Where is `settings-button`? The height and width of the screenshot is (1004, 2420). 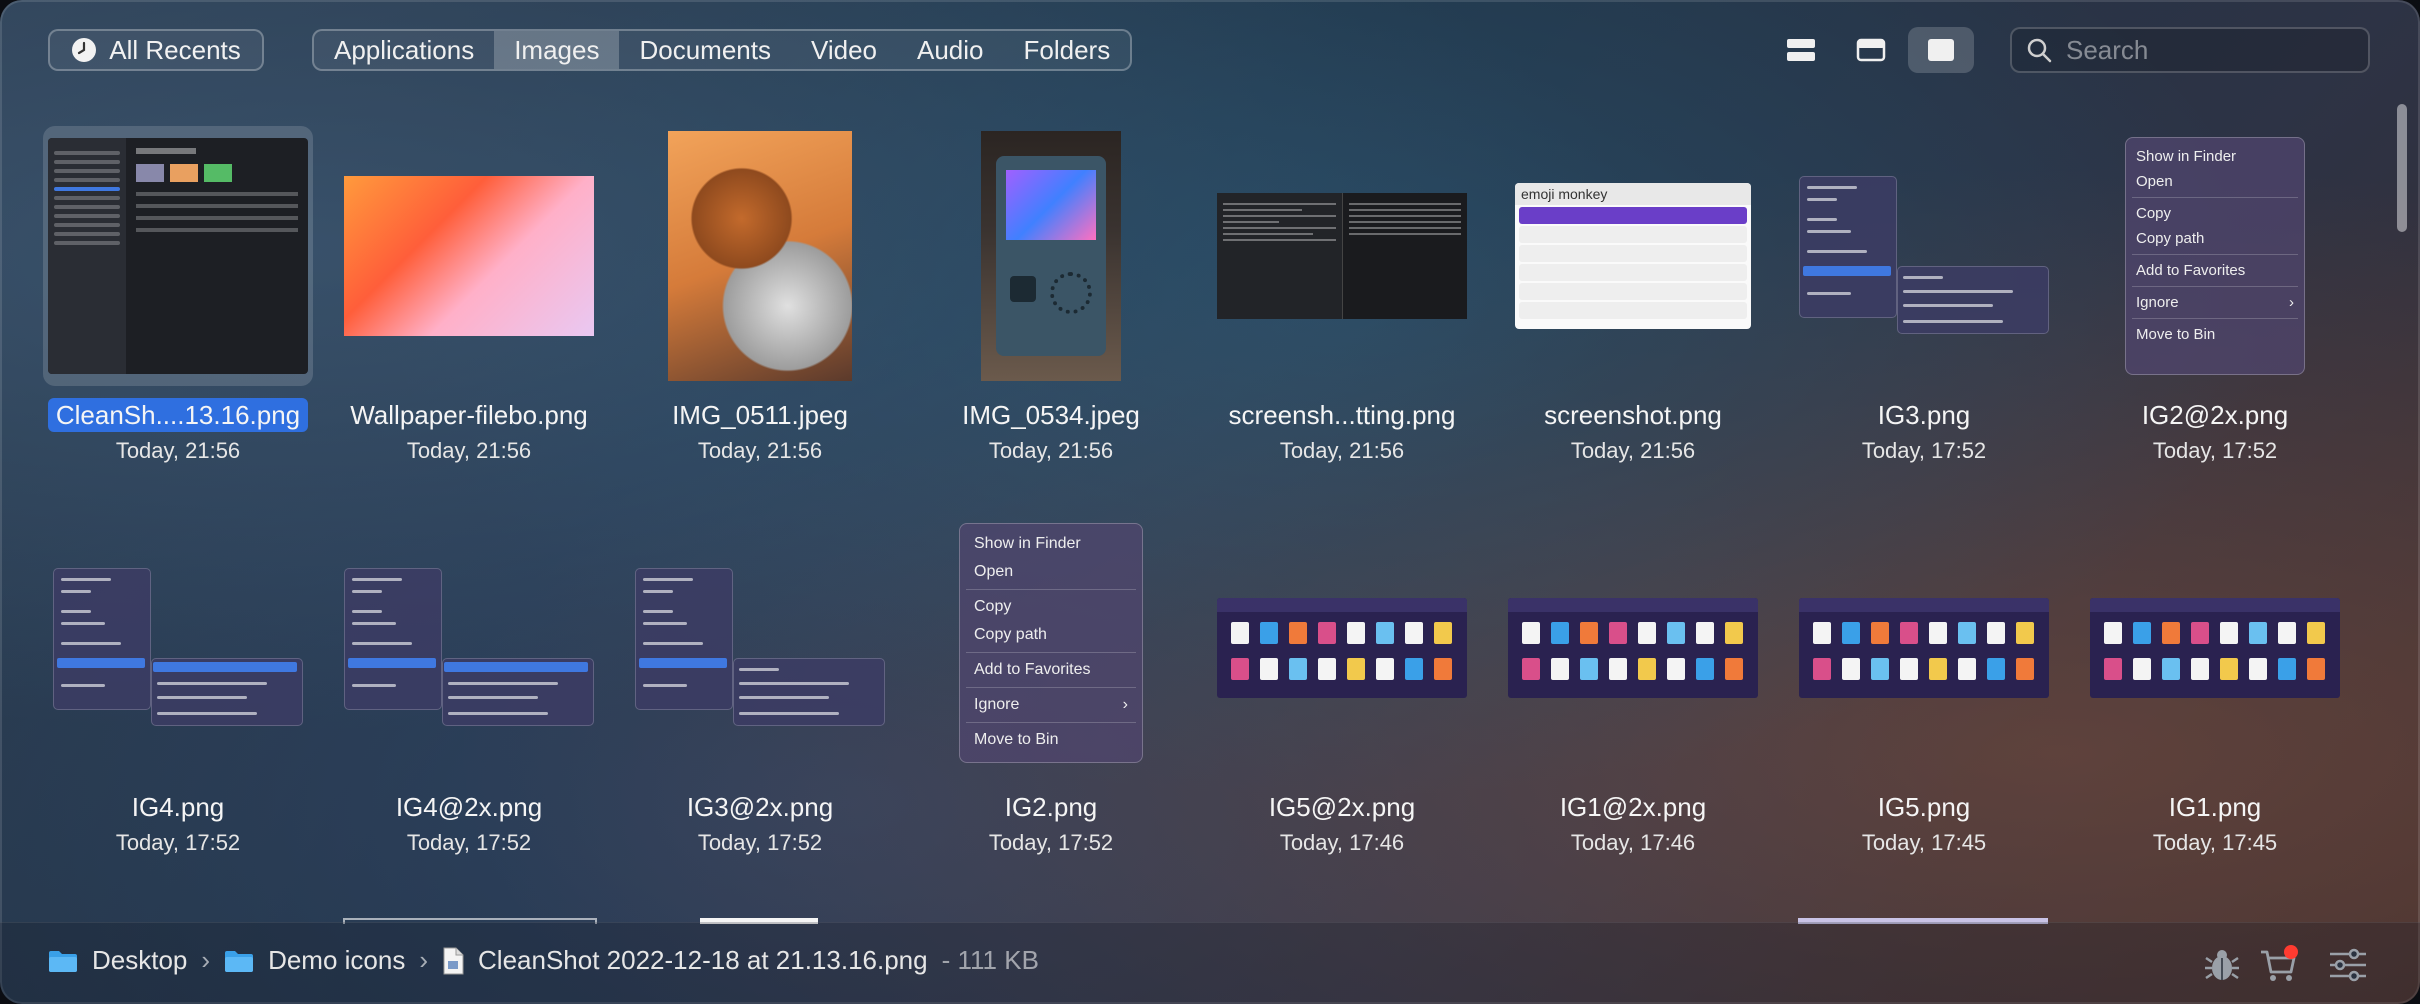
settings-button is located at coordinates (2348, 965).